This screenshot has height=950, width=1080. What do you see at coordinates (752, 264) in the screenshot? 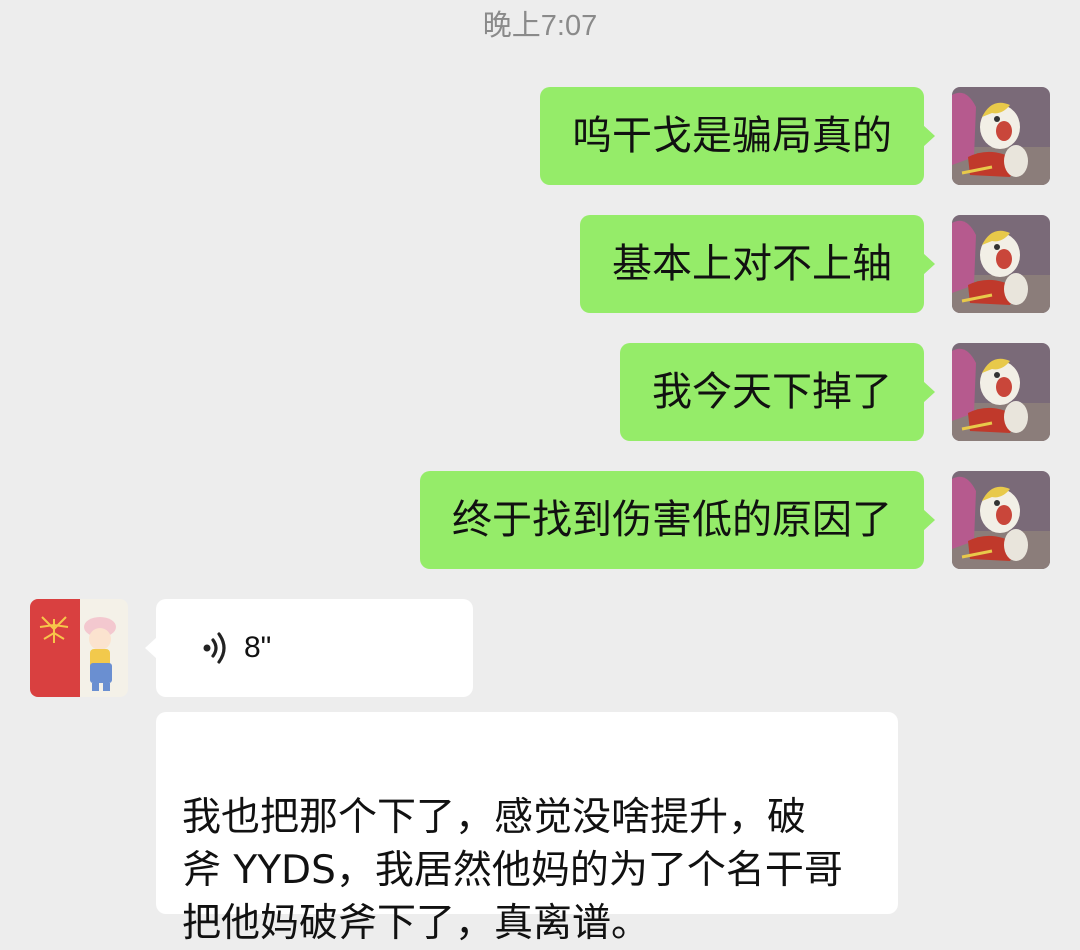
I see `message-text: 基本上对不上轴` at bounding box center [752, 264].